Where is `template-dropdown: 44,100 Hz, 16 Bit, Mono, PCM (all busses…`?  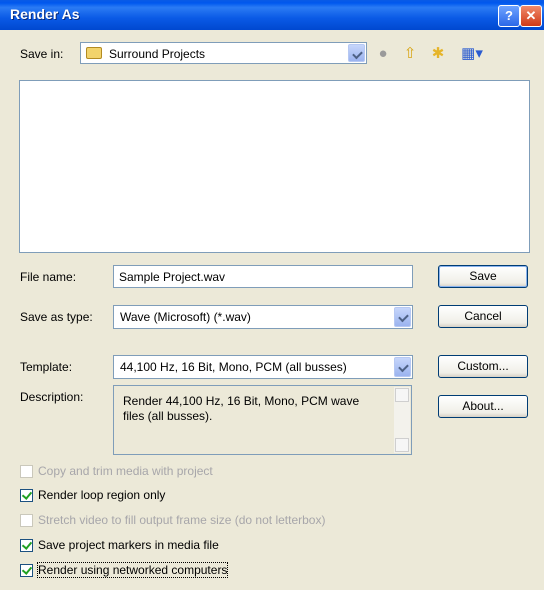
template-dropdown: 44,100 Hz, 16 Bit, Mono, PCM (all busses… is located at coordinates (263, 367).